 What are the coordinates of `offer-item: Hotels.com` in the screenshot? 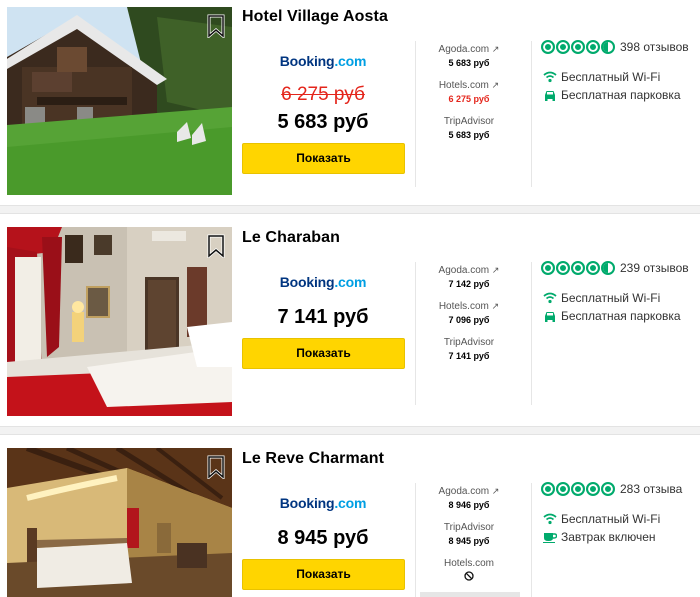 It's located at (469, 569).